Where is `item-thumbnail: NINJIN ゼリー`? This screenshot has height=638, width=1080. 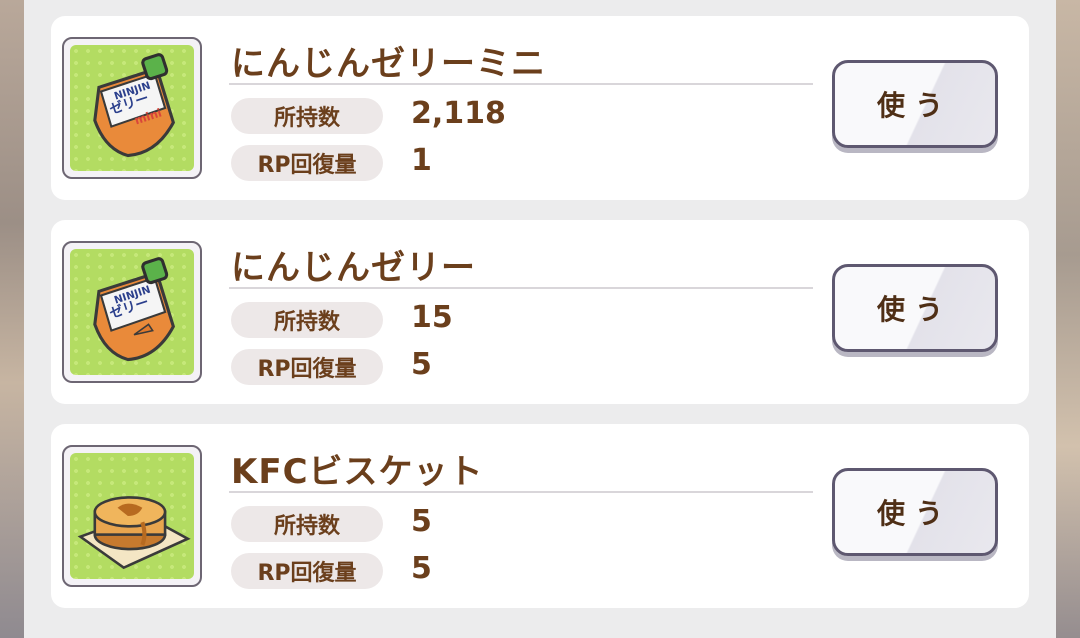
item-thumbnail: NINJIN ゼリー is located at coordinates (132, 312).